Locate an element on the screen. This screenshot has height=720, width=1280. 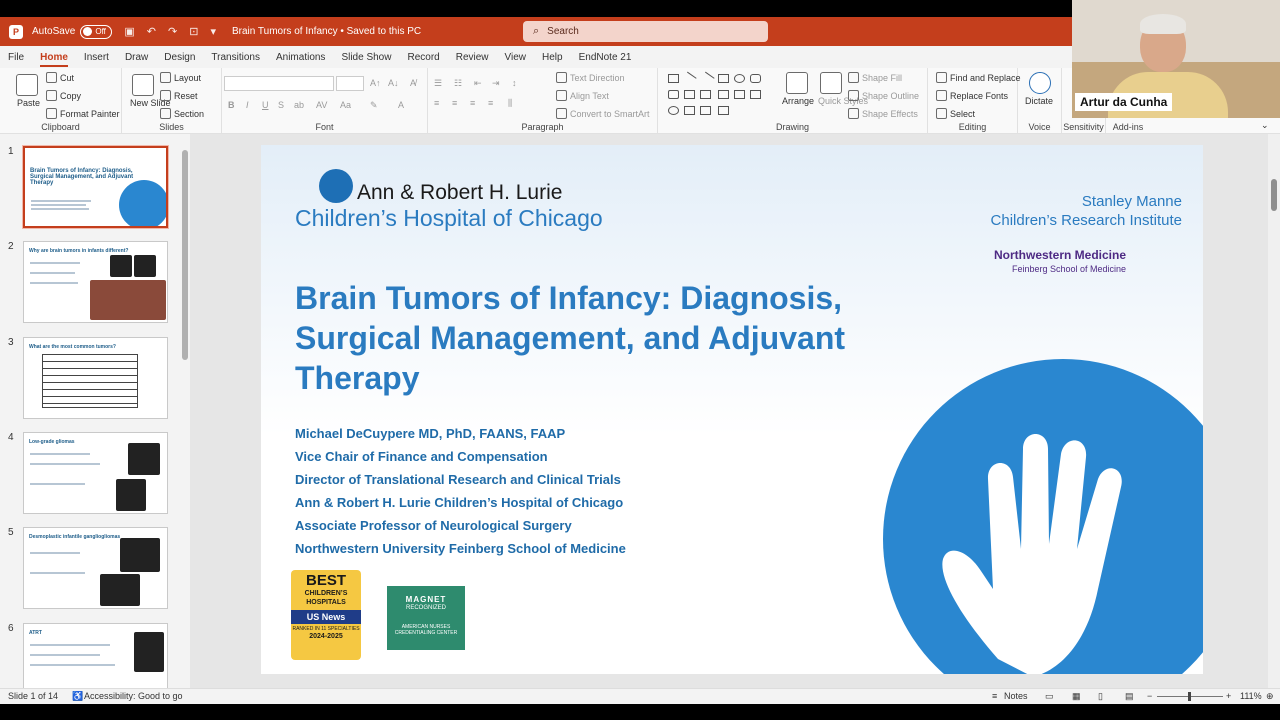
character-spacing-icon: AV is located at coordinates (321, 105).